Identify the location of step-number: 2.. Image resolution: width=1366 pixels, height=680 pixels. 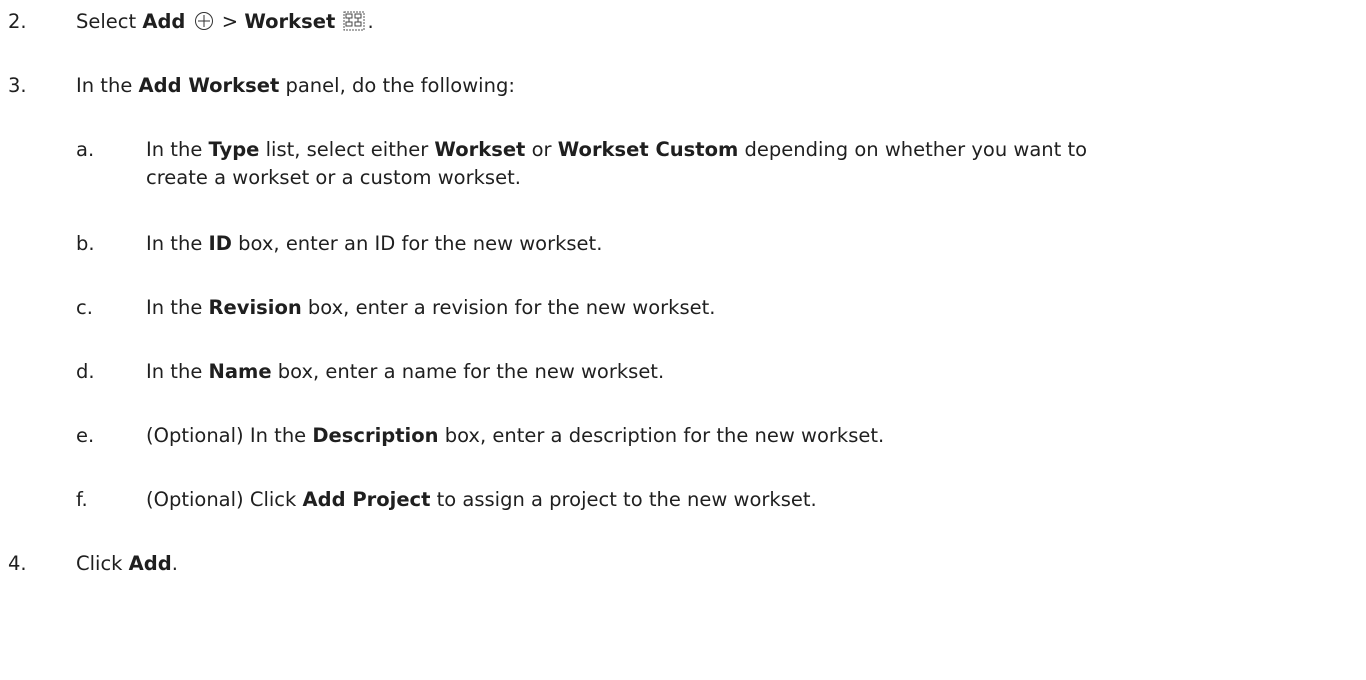
(17, 21).